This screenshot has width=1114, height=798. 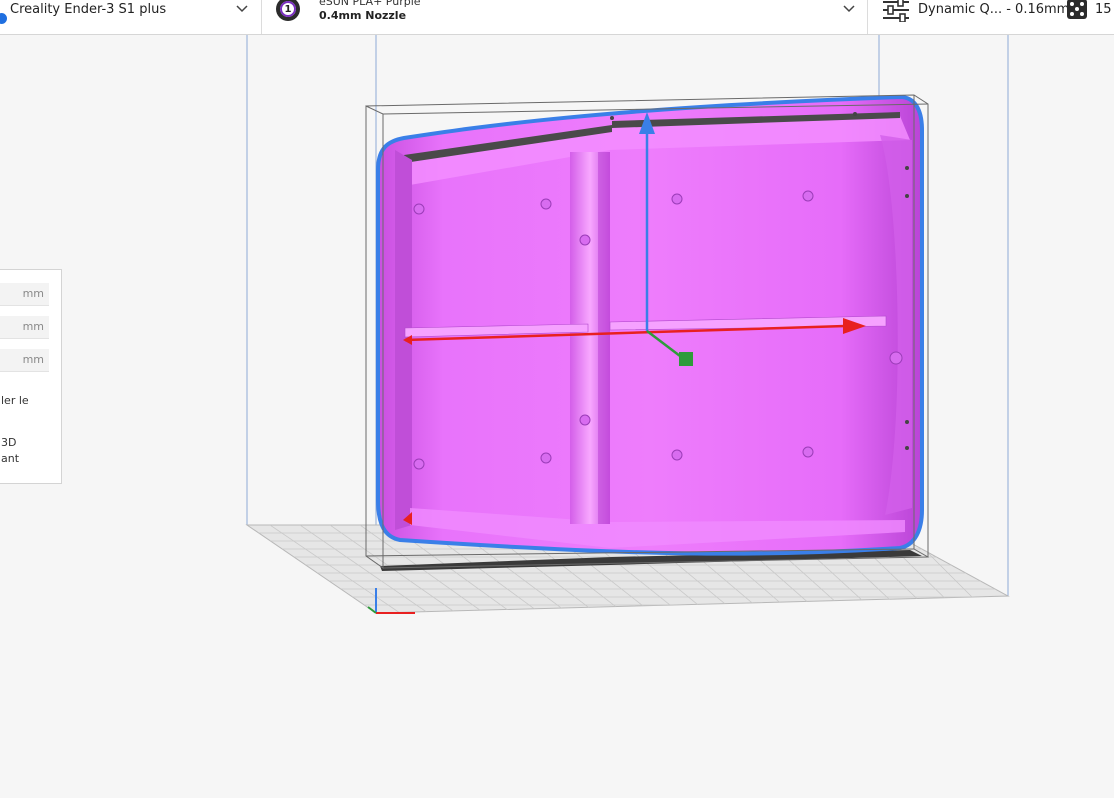 What do you see at coordinates (370, 4) in the screenshot?
I see `material-name: eSUN PLA+ Purple` at bounding box center [370, 4].